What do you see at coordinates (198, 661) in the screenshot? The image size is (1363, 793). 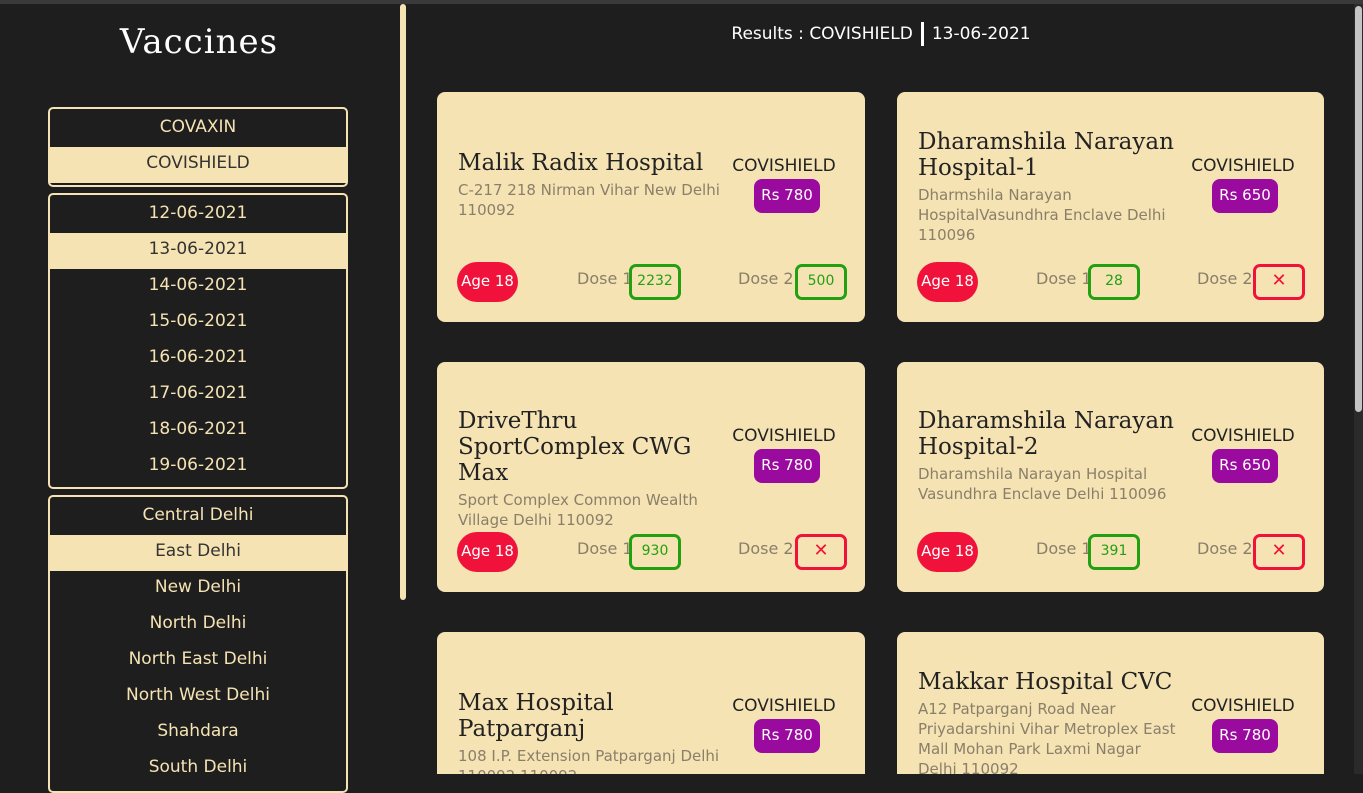 I see `district-option: North East Delhi` at bounding box center [198, 661].